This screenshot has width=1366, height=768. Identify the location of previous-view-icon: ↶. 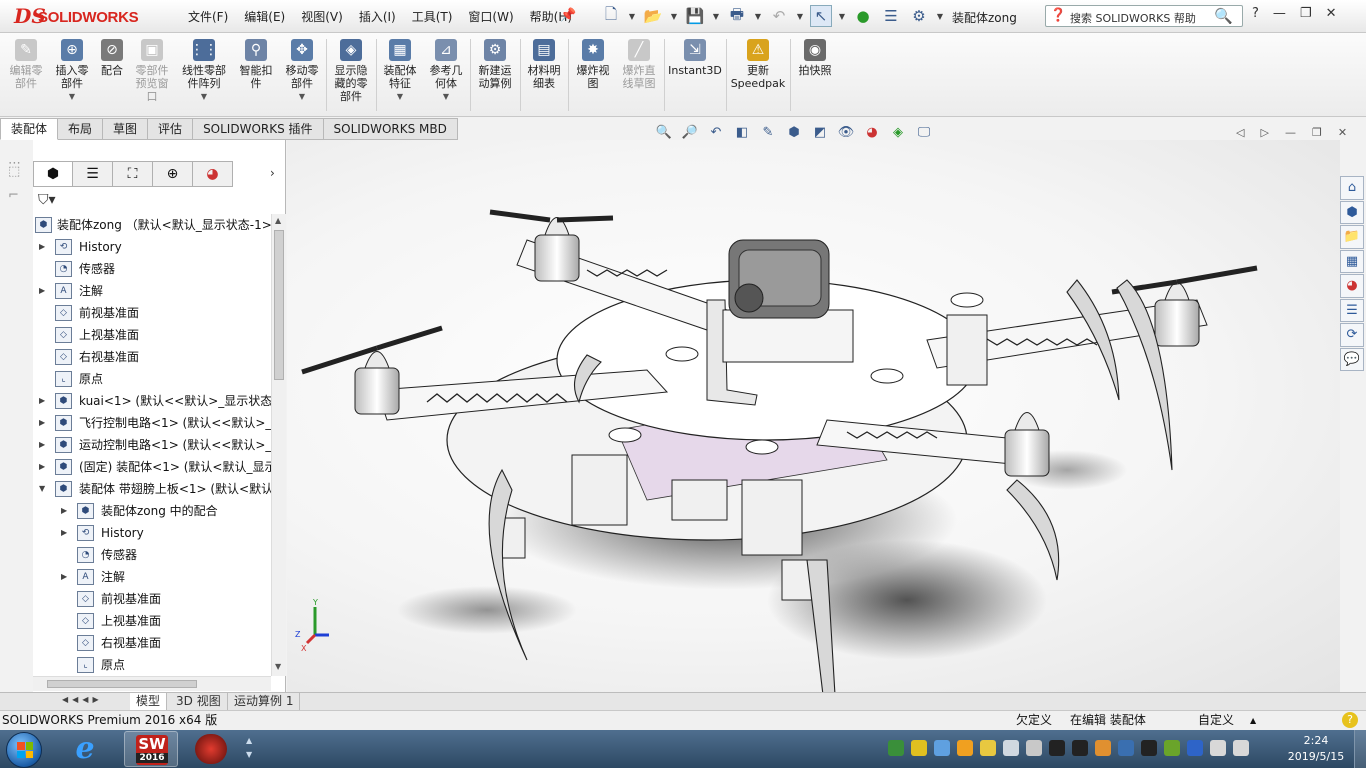
(716, 132).